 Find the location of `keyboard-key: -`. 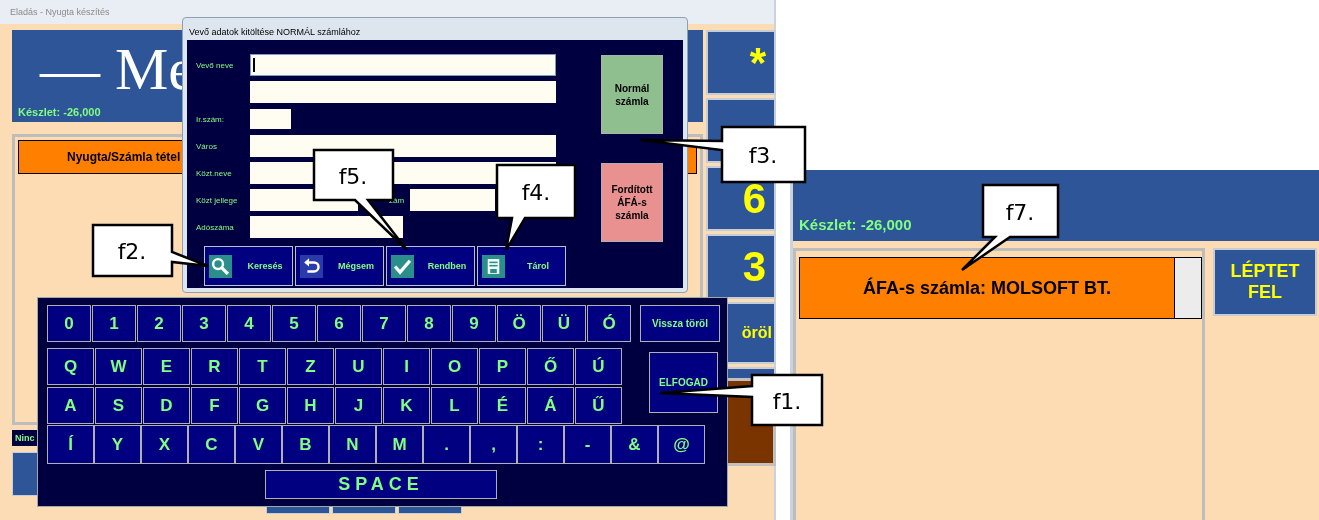

keyboard-key: - is located at coordinates (587, 444).